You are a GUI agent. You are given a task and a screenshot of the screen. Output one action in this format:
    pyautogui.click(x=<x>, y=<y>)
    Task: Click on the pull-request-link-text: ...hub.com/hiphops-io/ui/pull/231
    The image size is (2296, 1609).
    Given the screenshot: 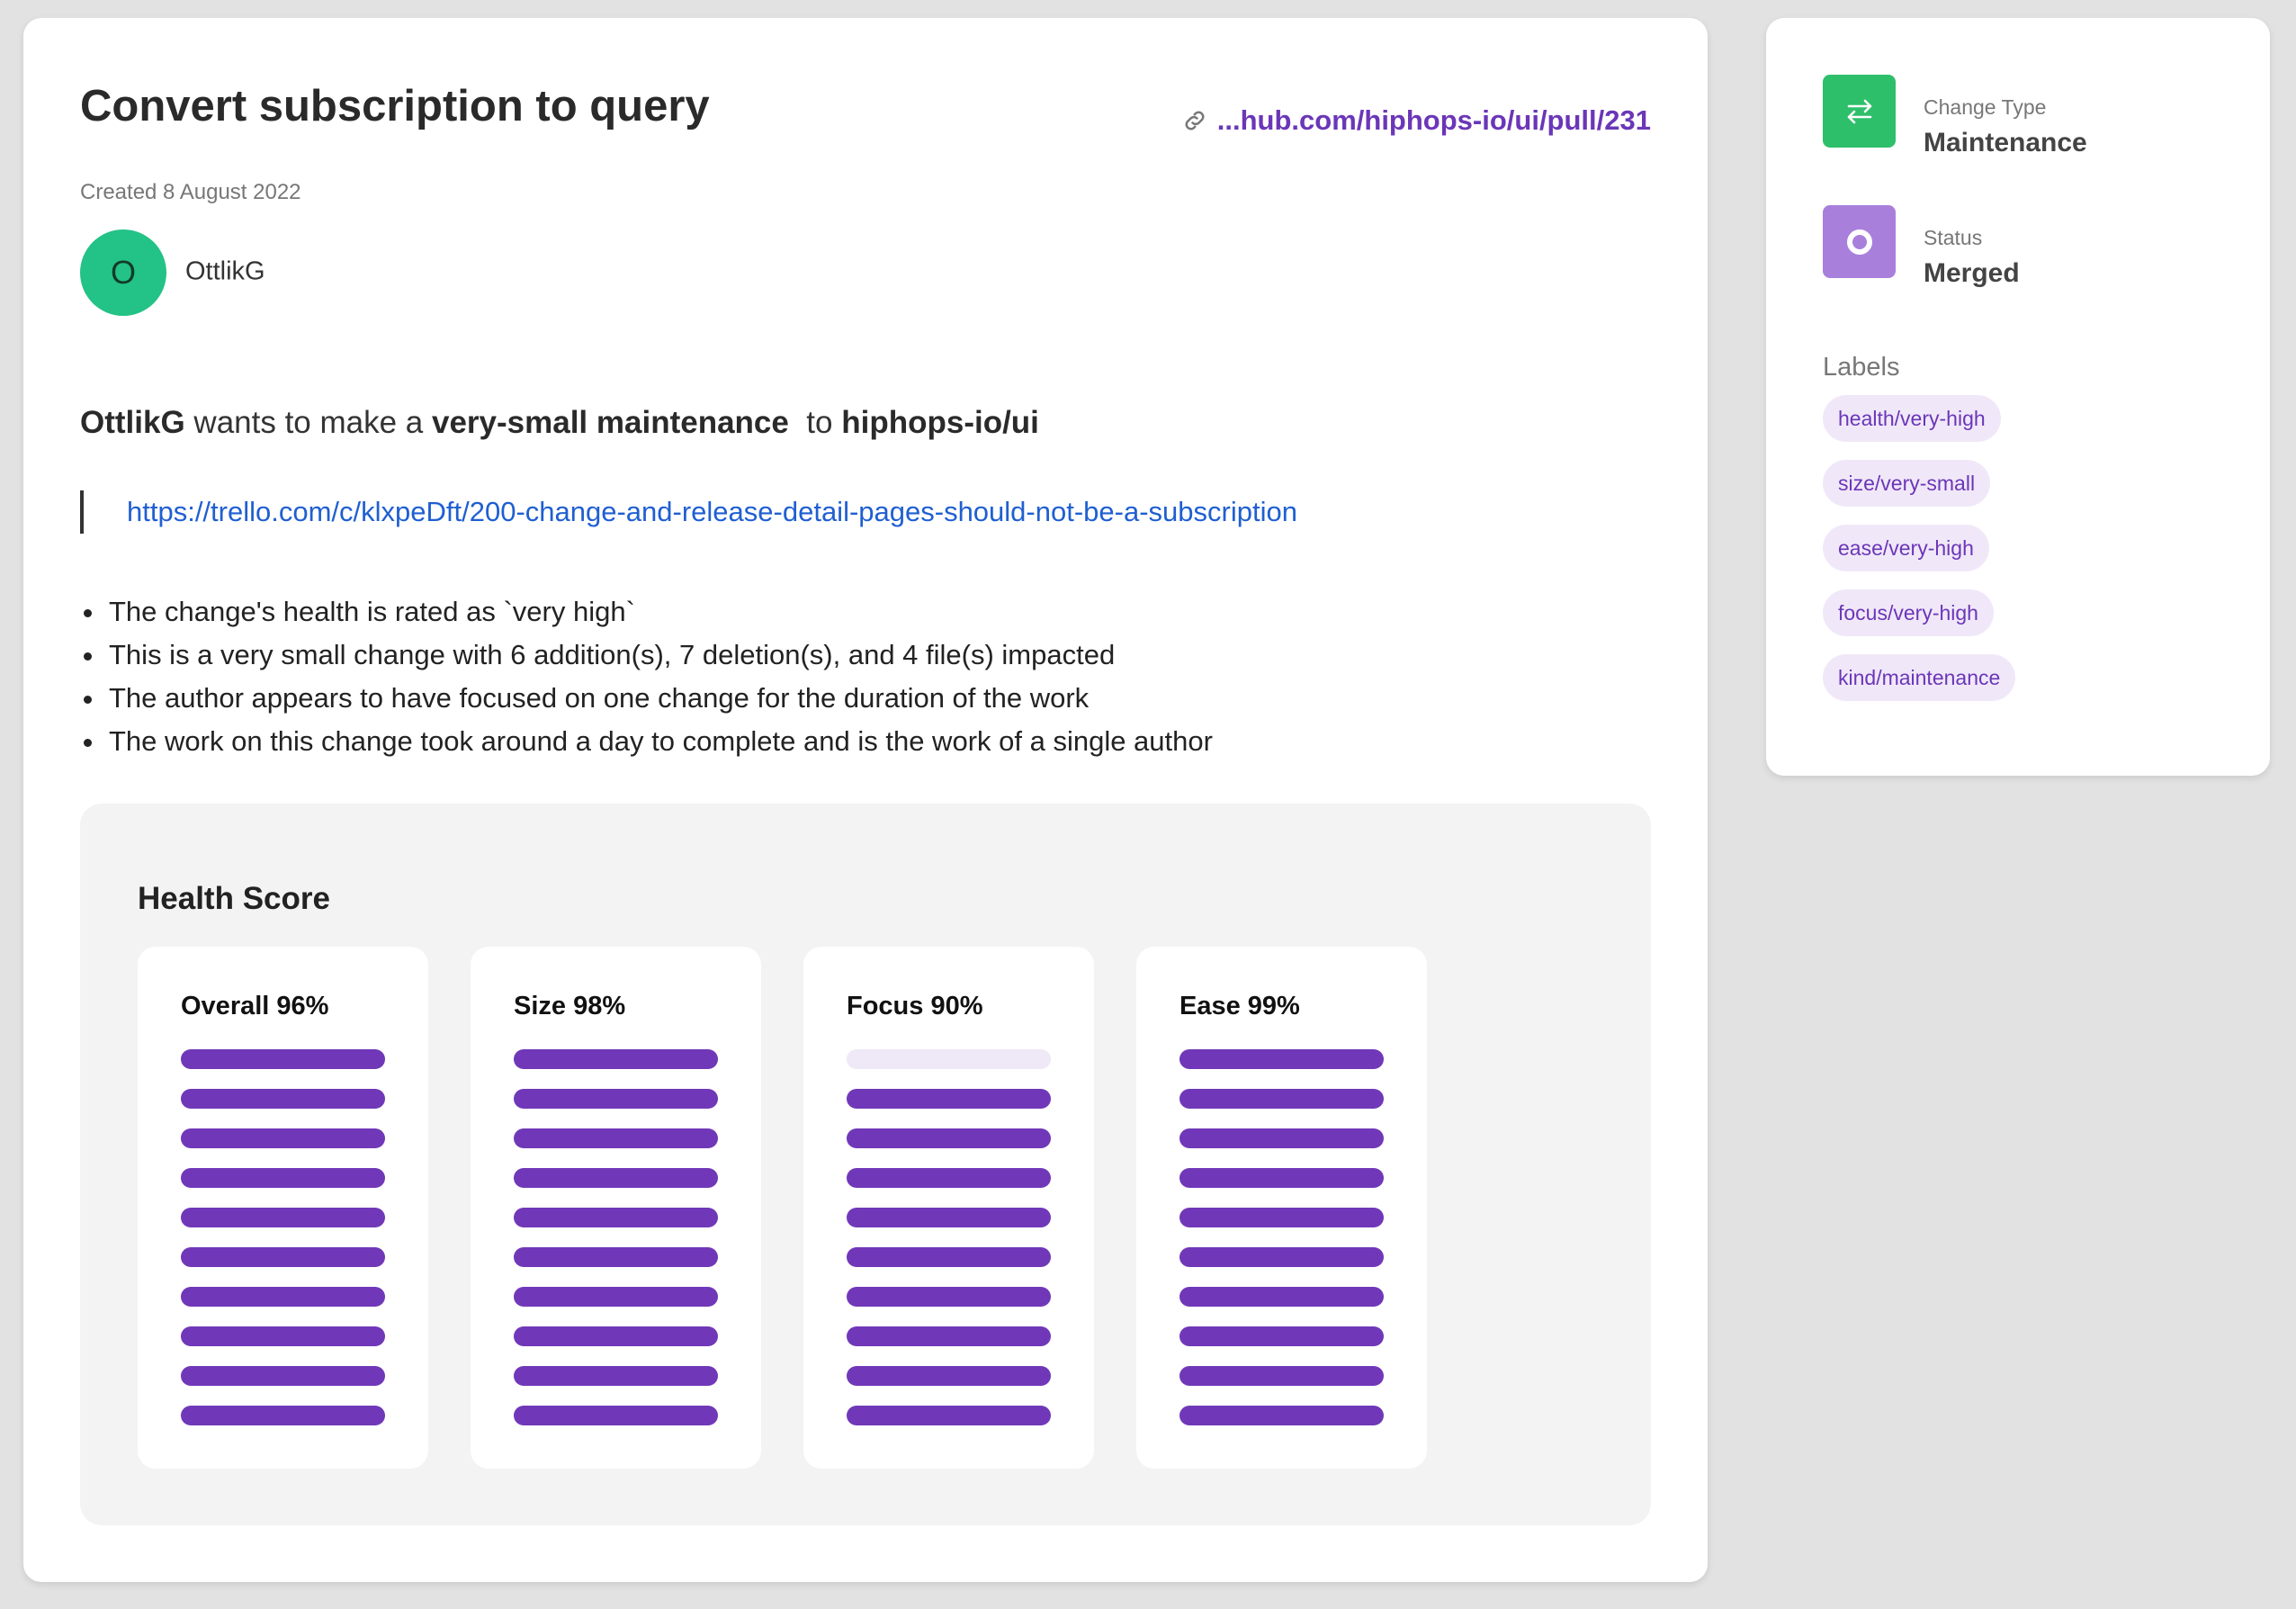 What is the action you would take?
    pyautogui.click(x=1434, y=120)
    